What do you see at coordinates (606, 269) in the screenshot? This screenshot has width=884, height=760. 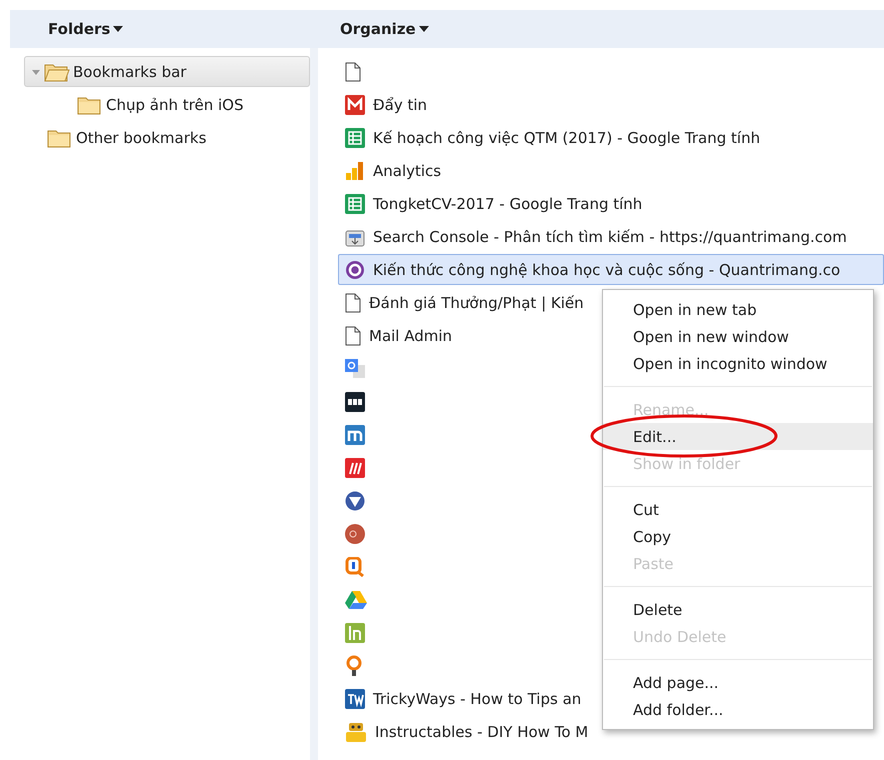 I see `bookmark-title: Kiến thức công nghệ khoa học và cuộc sống - Quantrimang.co` at bounding box center [606, 269].